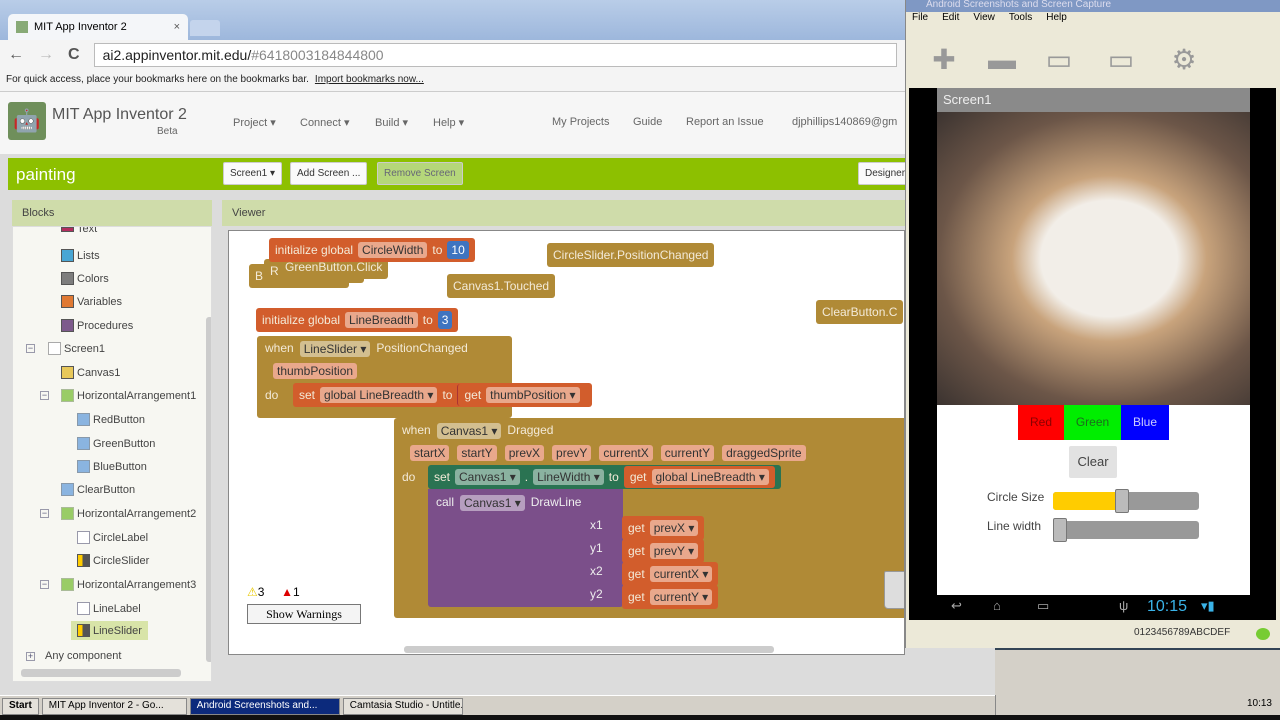 The image size is (1280, 720). Describe the element at coordinates (445, 320) in the screenshot. I see `number-block: 3` at that location.